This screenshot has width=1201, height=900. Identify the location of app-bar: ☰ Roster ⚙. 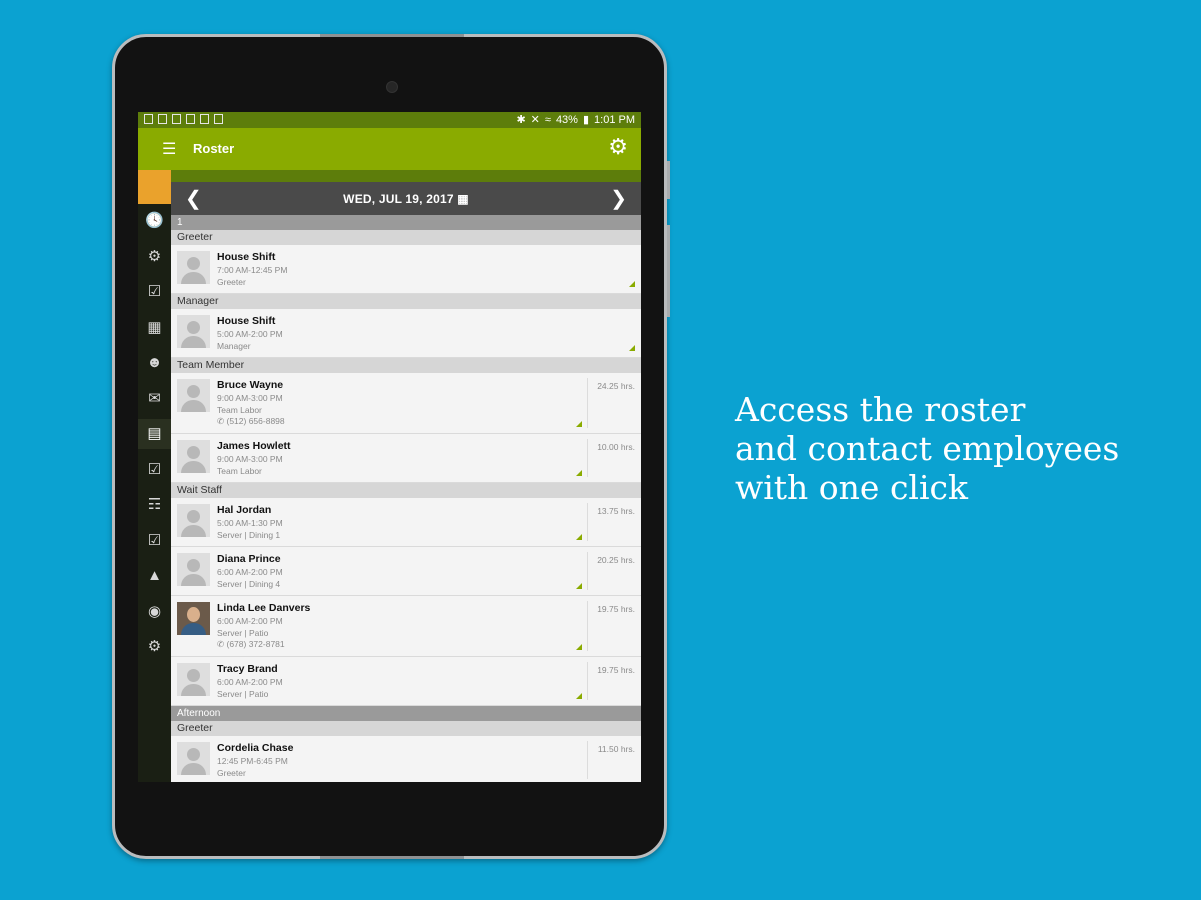
(389, 149).